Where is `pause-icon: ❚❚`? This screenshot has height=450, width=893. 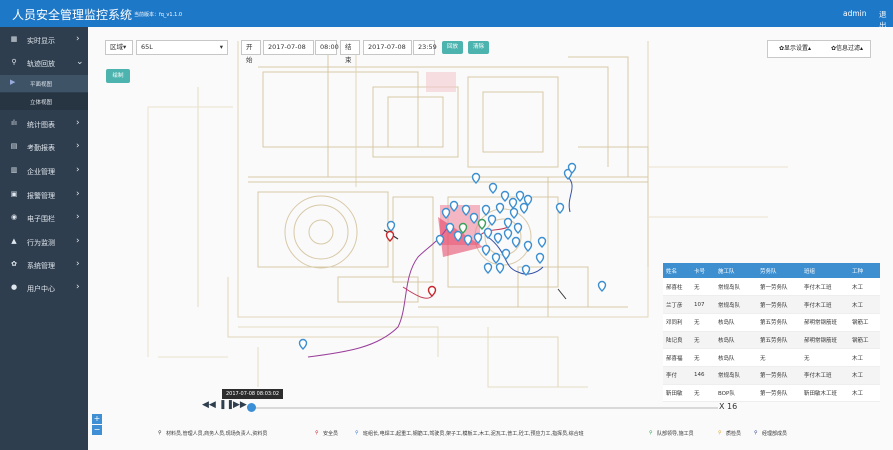 pause-icon: ❚❚ is located at coordinates (226, 405).